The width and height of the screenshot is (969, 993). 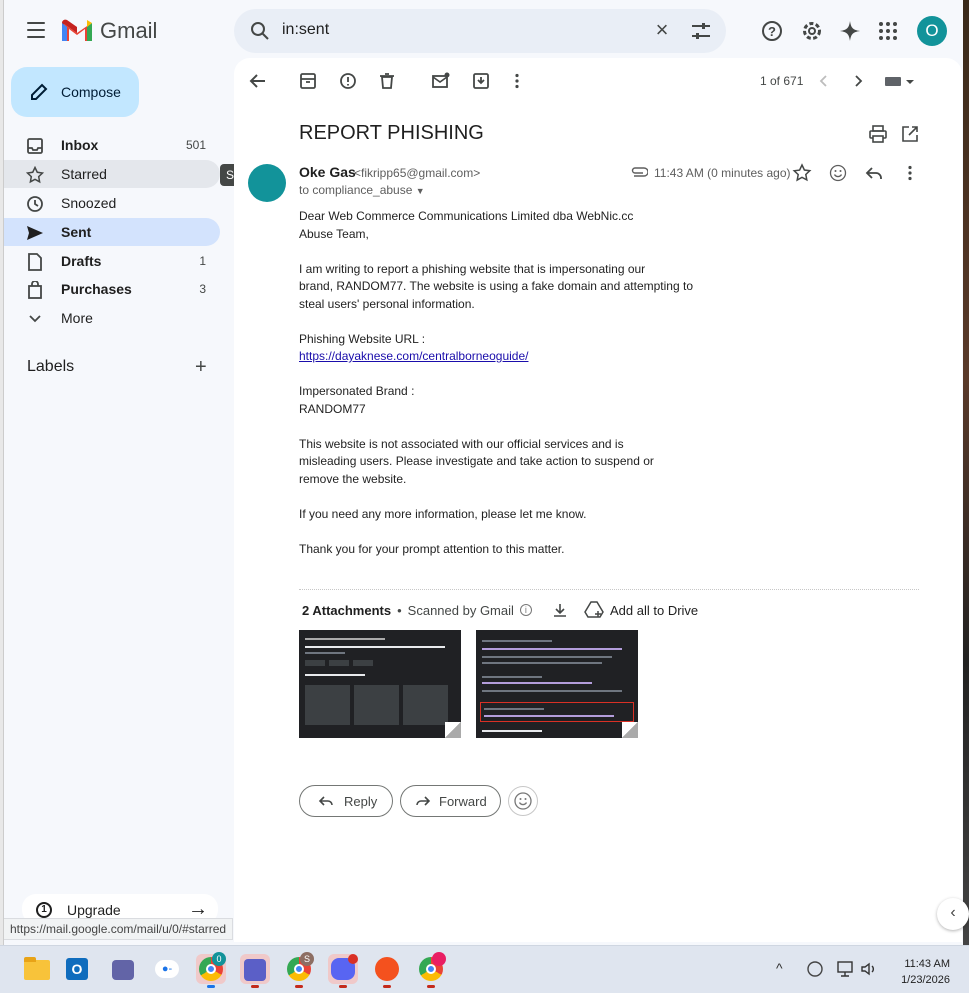 I want to click on inbox-count: 501, so click(x=195, y=145).